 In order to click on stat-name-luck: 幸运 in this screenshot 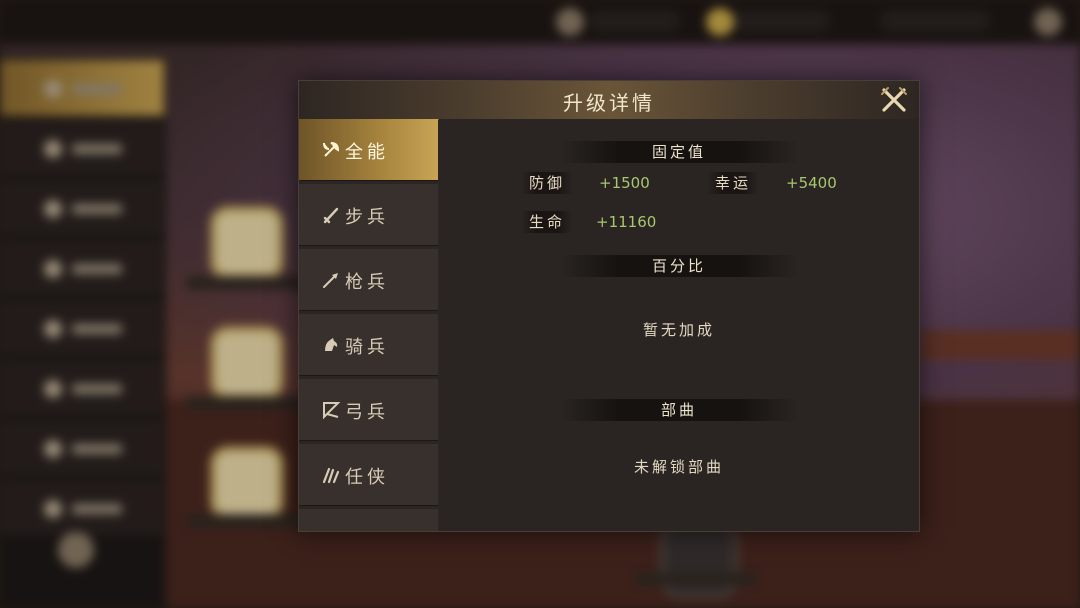, I will do `click(733, 183)`.